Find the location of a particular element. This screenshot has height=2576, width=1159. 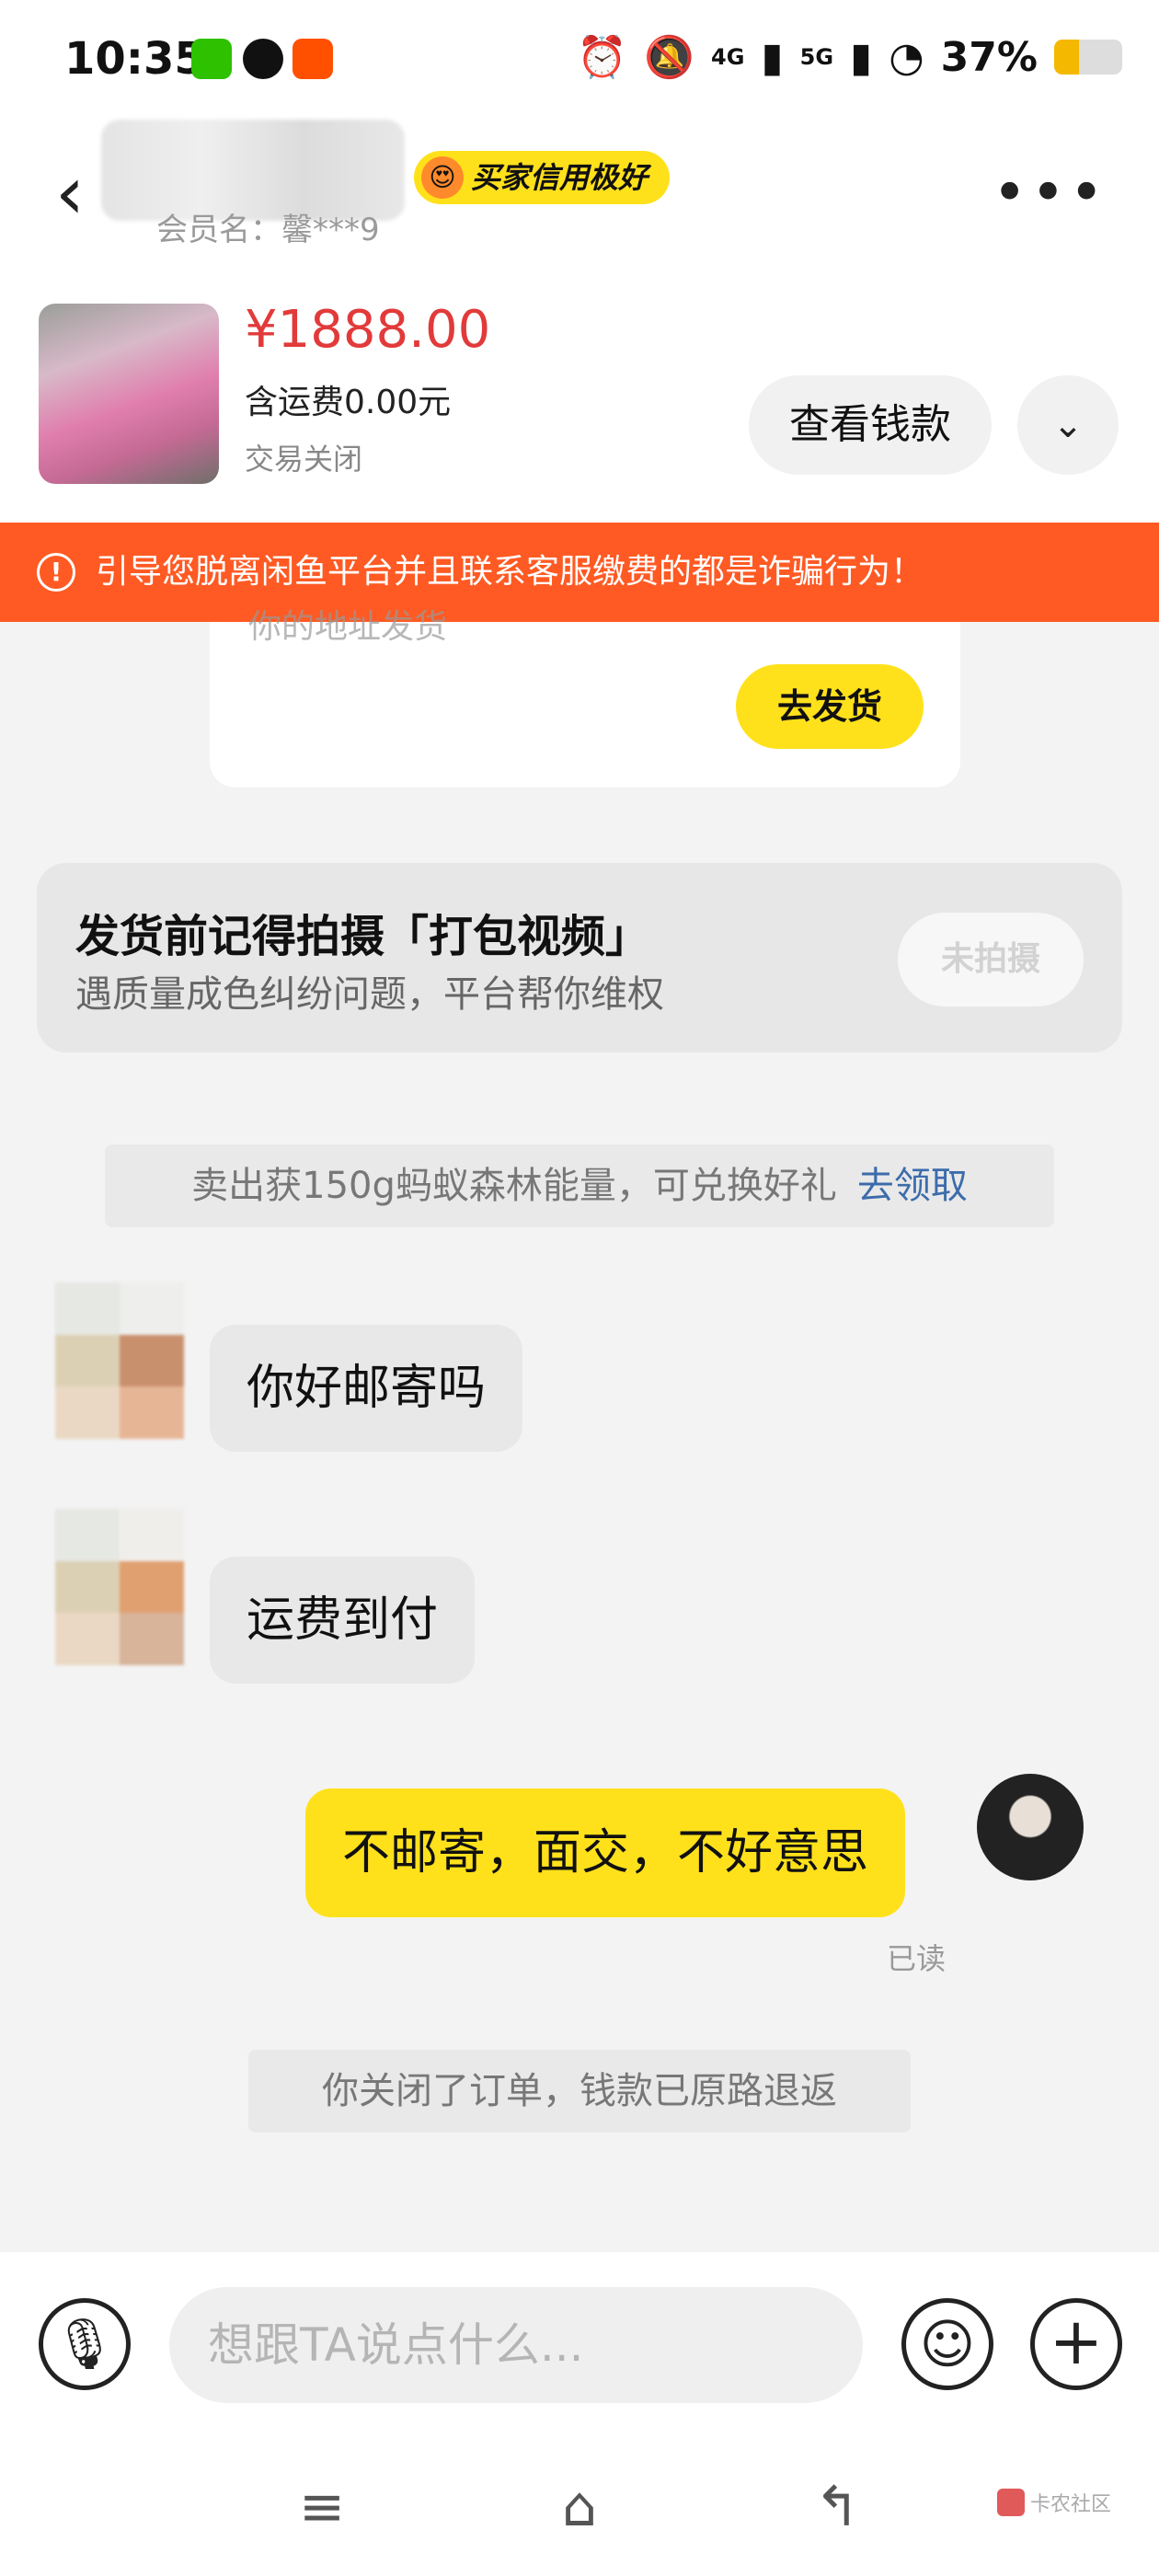

message-bubble: 运费到付 is located at coordinates (343, 1620).